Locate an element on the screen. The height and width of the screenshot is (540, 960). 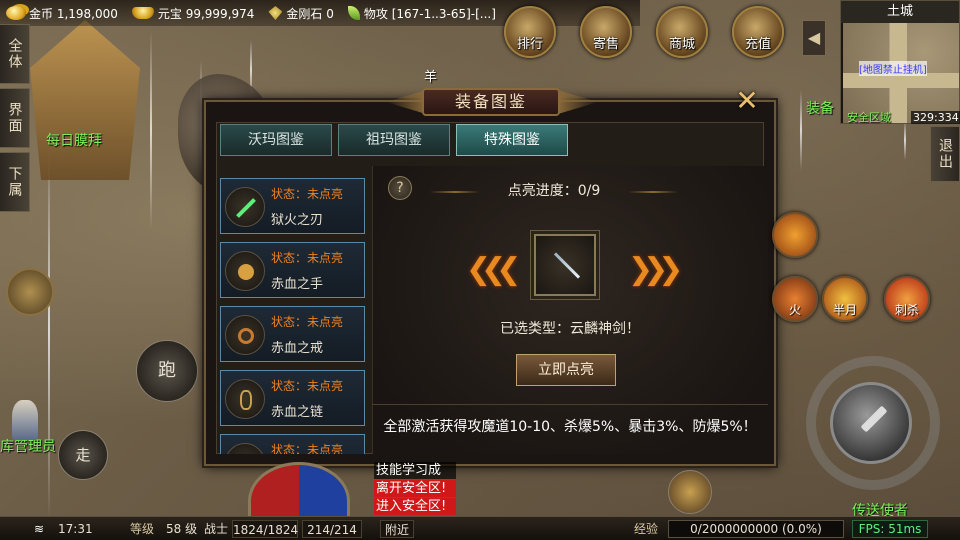
npc-warehouse-figure is located at coordinates (25, 420).